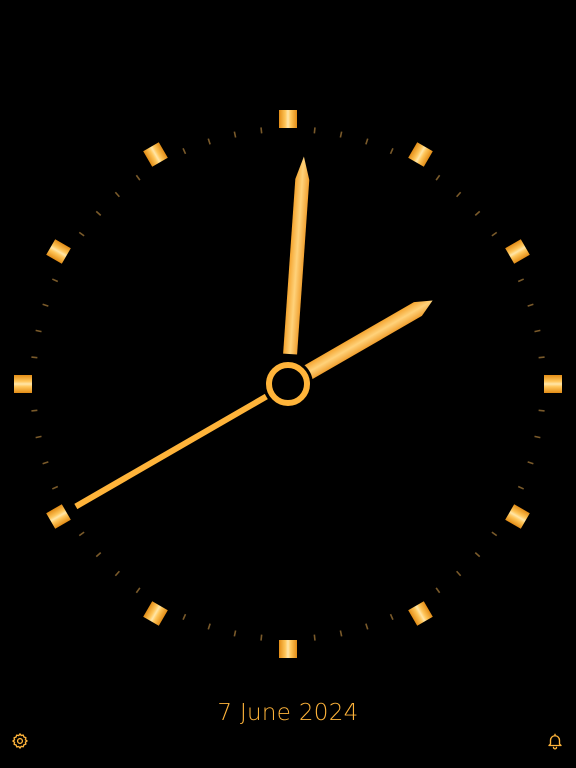 The image size is (576, 768). I want to click on bell-icon, so click(555, 741).